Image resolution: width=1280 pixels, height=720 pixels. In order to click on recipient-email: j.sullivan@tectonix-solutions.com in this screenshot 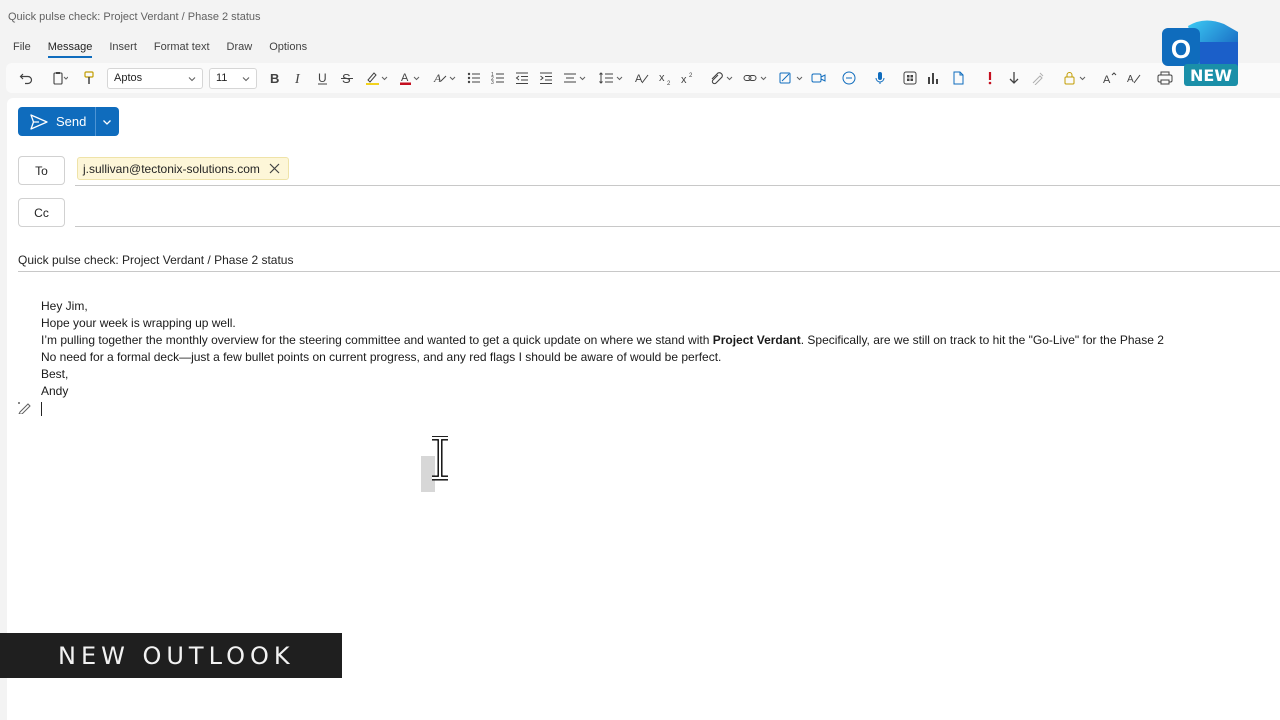, I will do `click(171, 168)`.